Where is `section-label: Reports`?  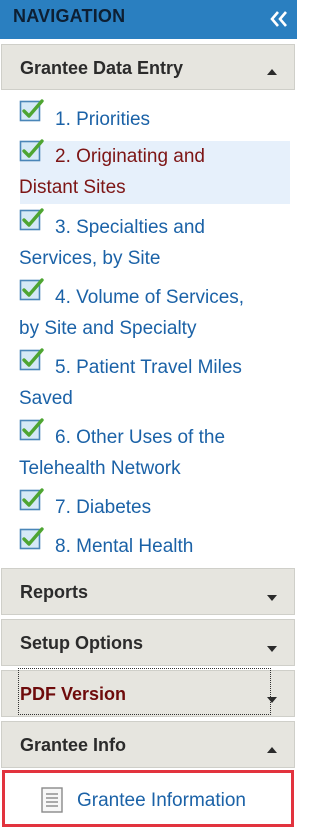
section-label: Reports is located at coordinates (54, 592).